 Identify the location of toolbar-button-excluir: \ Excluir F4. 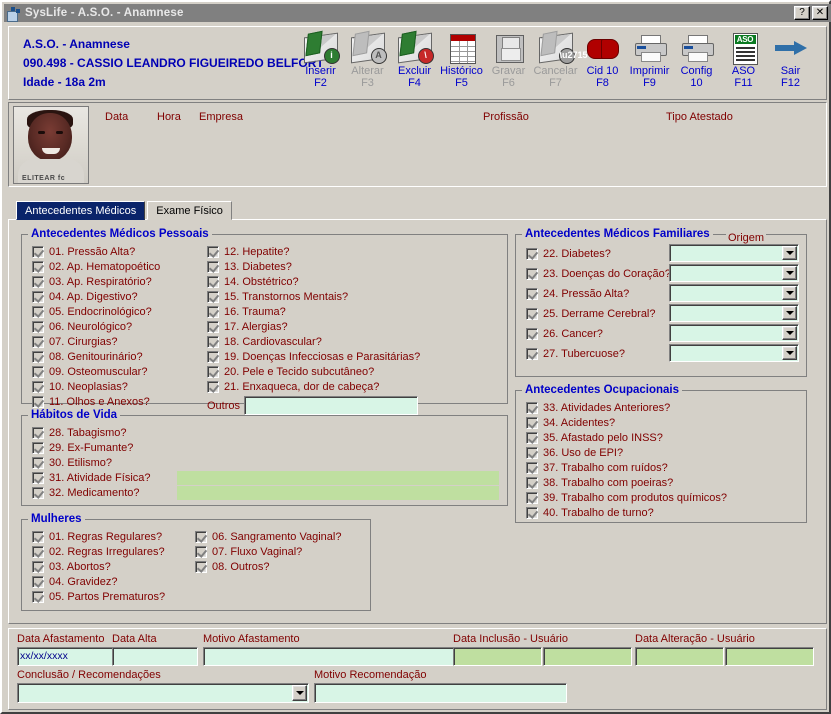
(414, 63).